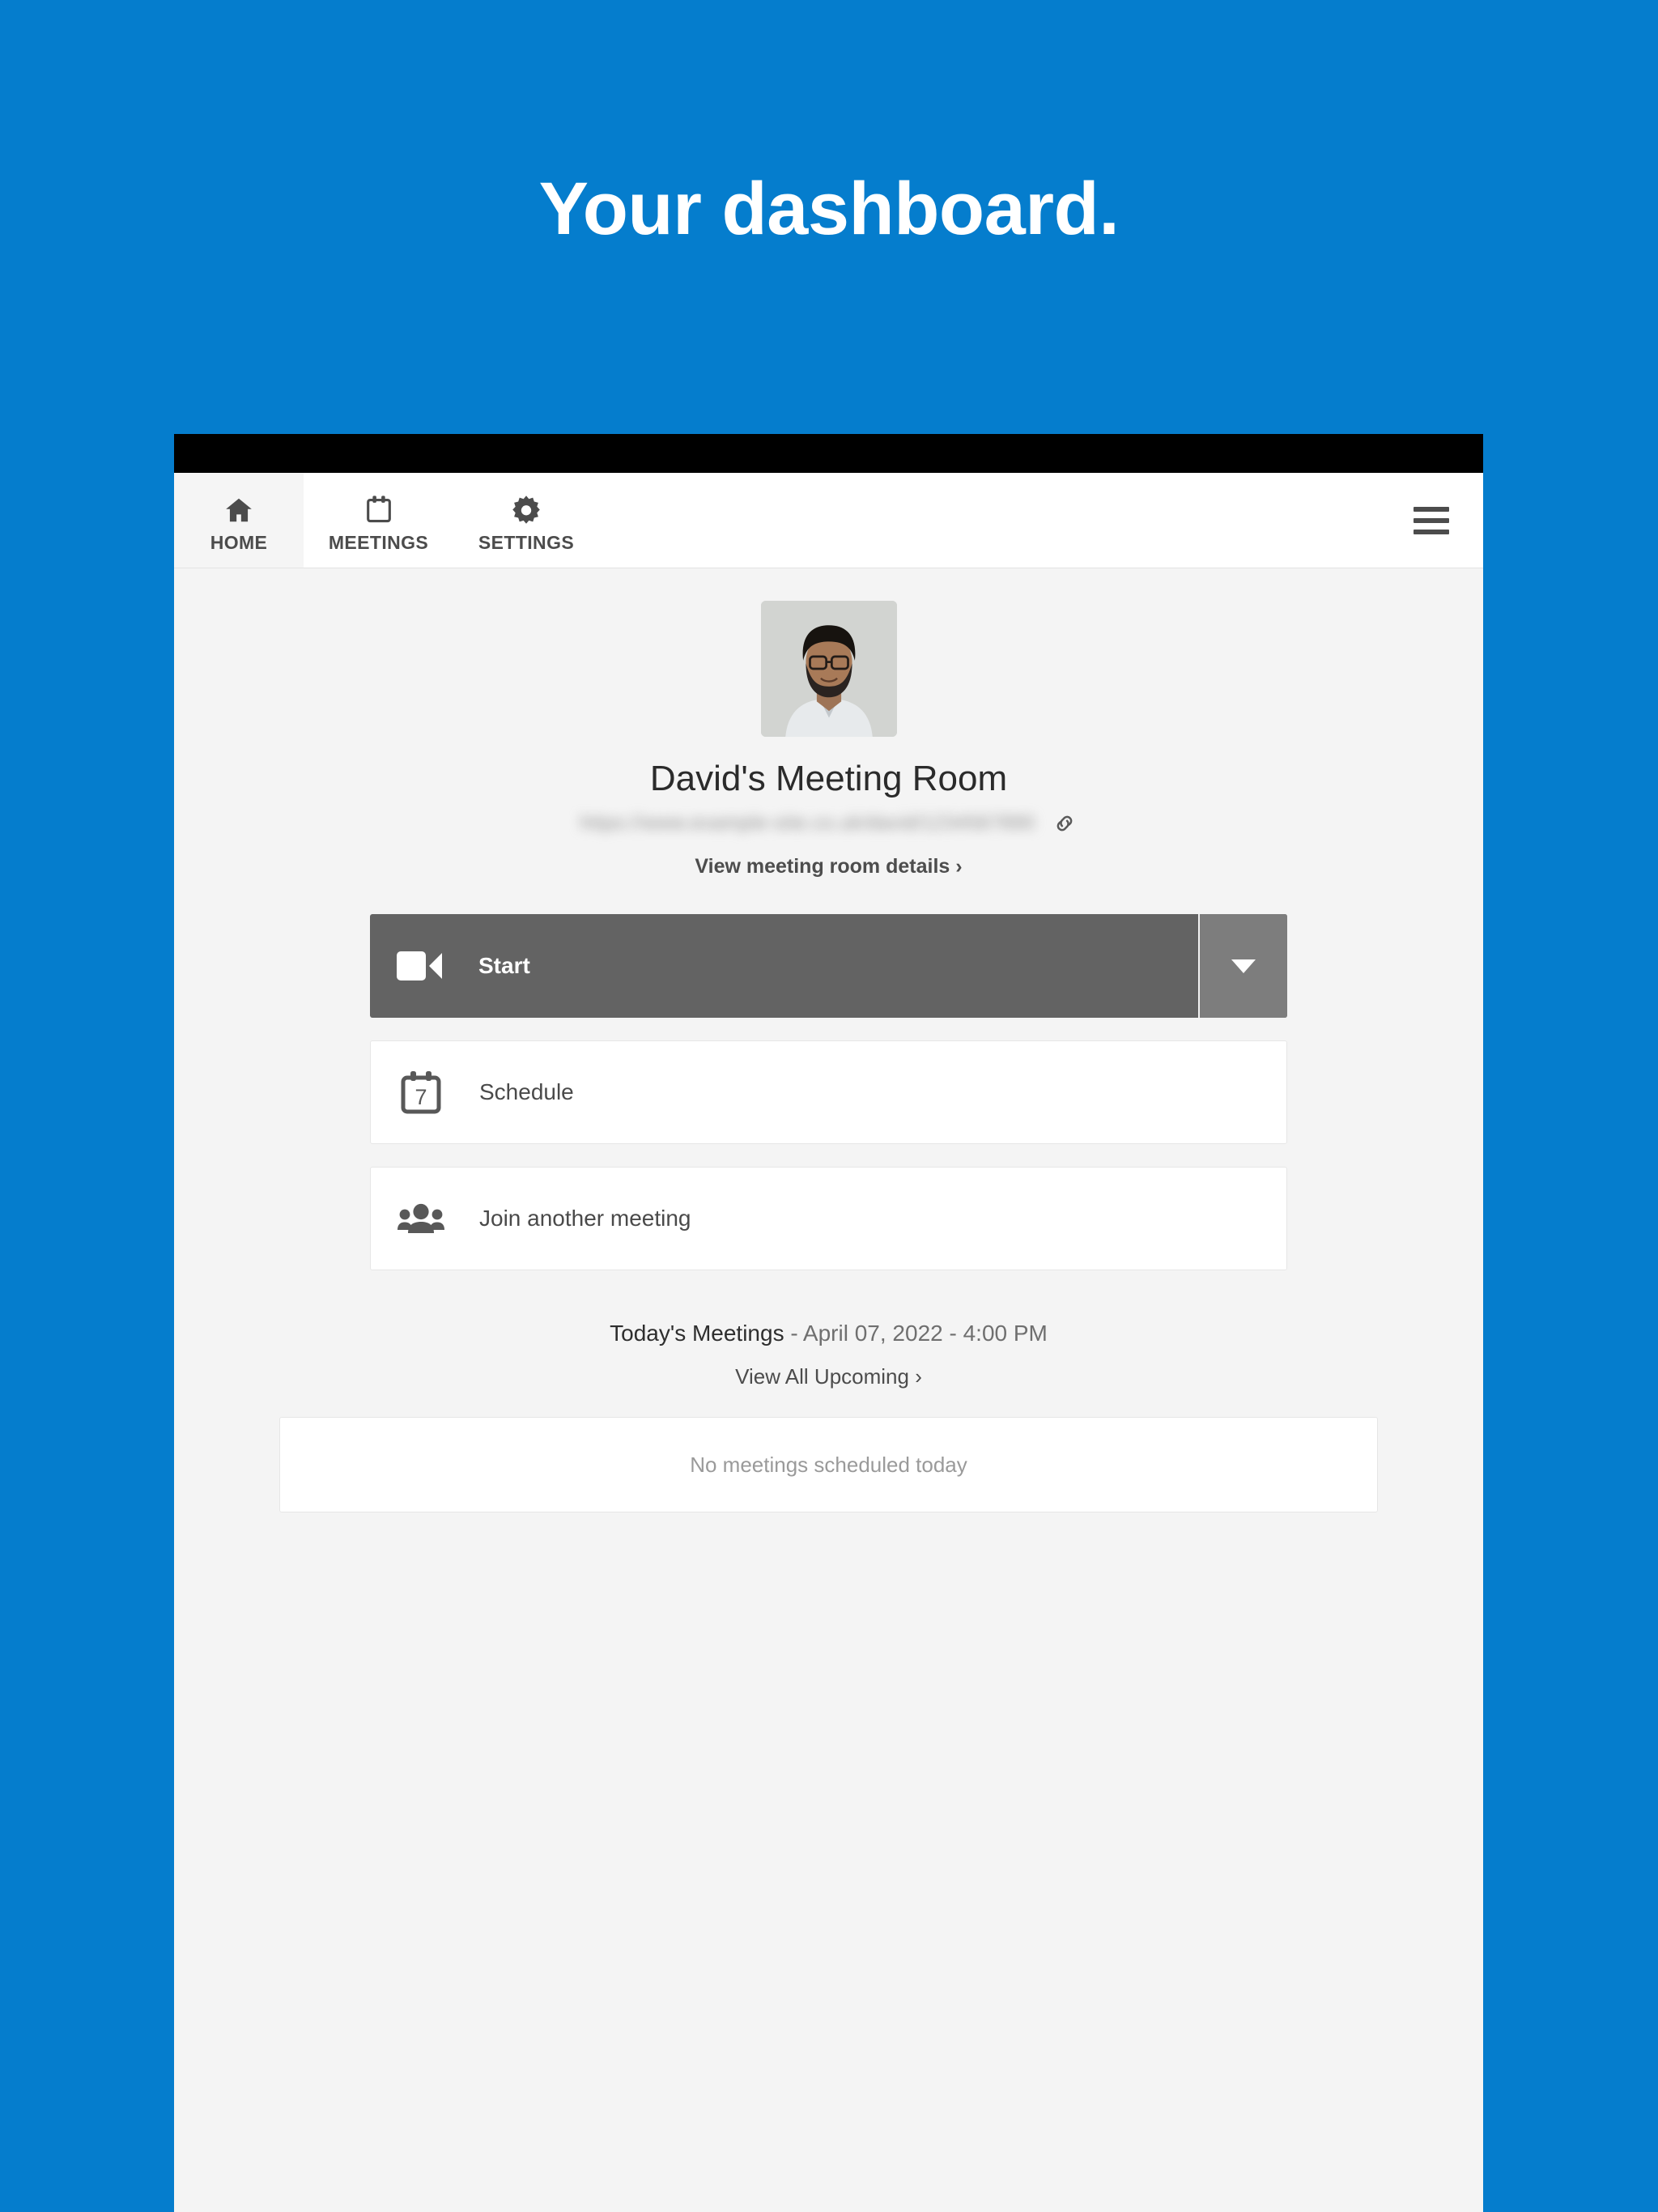 Image resolution: width=1658 pixels, height=2212 pixels. I want to click on caret-down-icon, so click(1243, 966).